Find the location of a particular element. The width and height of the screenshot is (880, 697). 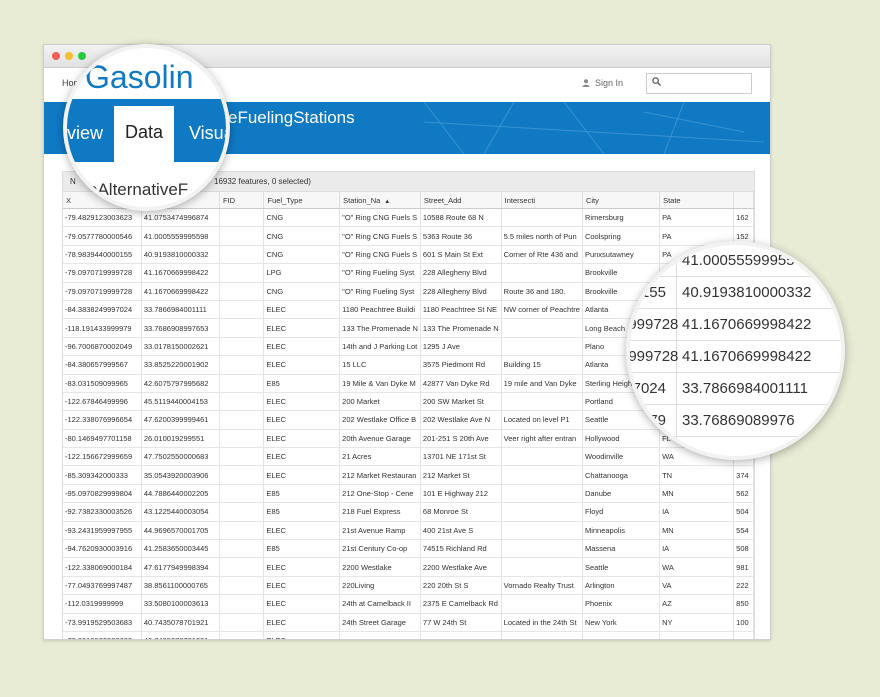

magnifier-title-tabs: Gasolin view Data Visua eAlternativeF is located at coordinates (146, 127).